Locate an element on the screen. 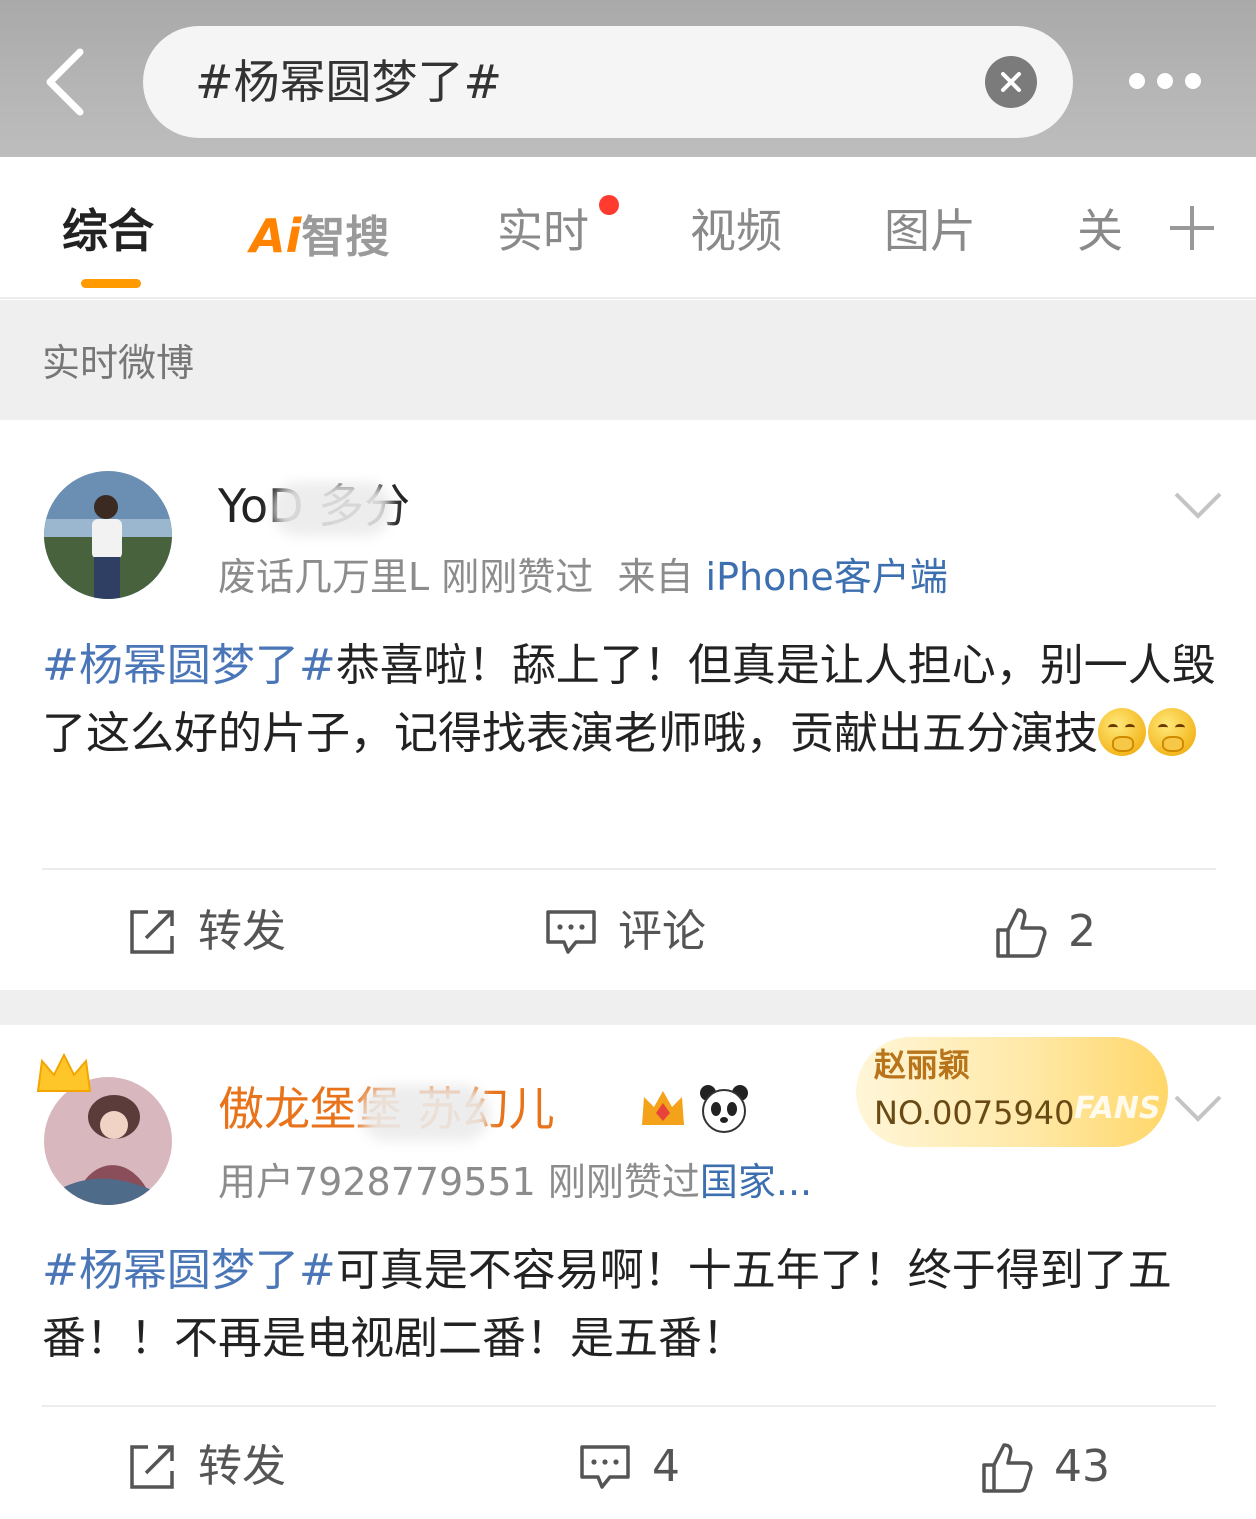 The width and height of the screenshot is (1256, 1519). top-bar: #杨幂圆梦了# is located at coordinates (628, 78).